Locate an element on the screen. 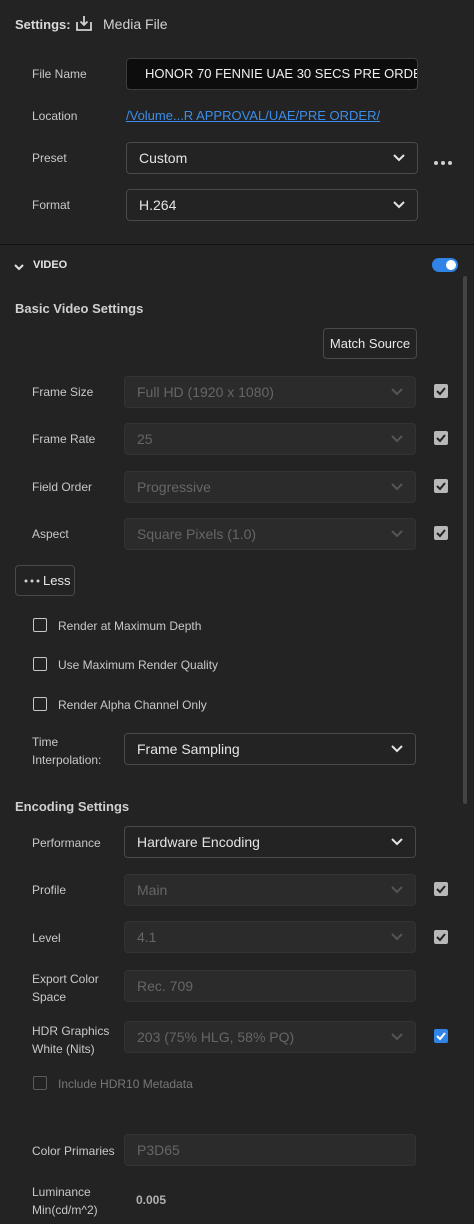 The width and height of the screenshot is (474, 1224). video-section-label: VIDEO is located at coordinates (50, 265).